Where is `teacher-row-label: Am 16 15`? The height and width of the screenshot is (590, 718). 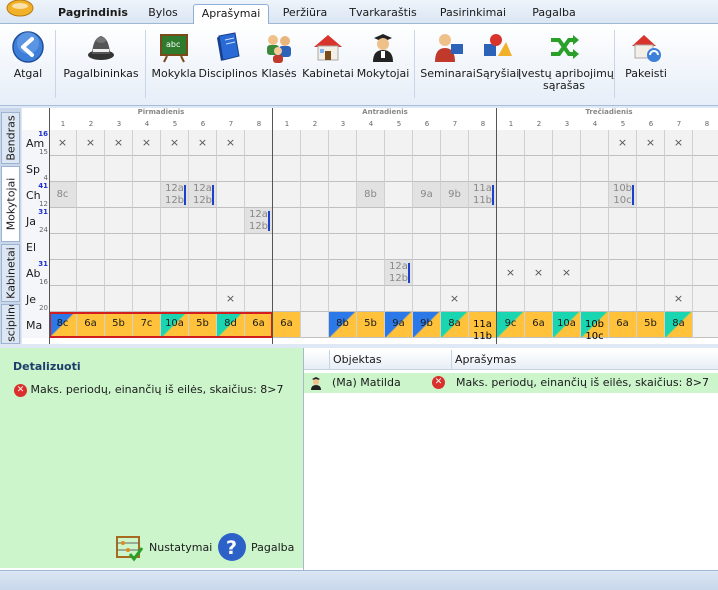 teacher-row-label: Am 16 15 is located at coordinates (35, 143).